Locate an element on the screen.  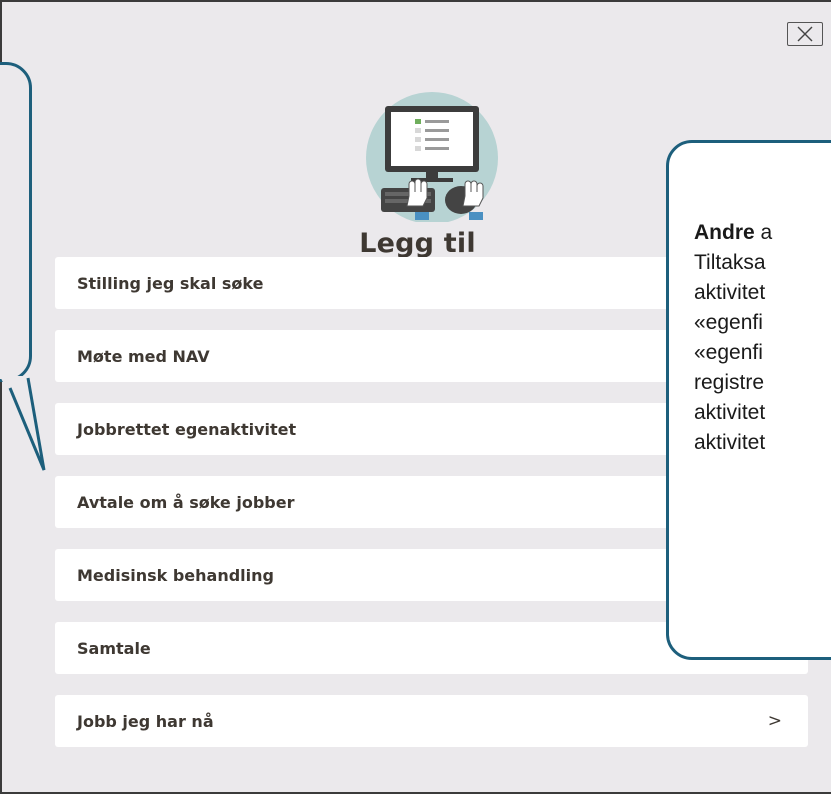
callout-line: Tiltaksa is located at coordinates (730, 262).